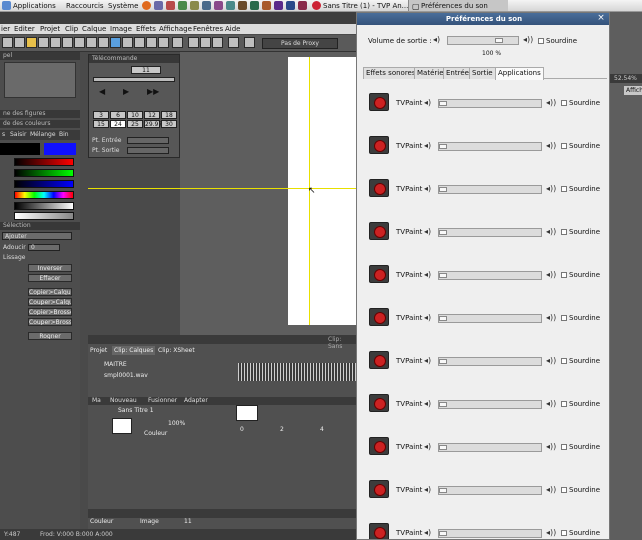 This screenshot has width=642, height=540. I want to click on drawing-canvas, so click(322, 191).